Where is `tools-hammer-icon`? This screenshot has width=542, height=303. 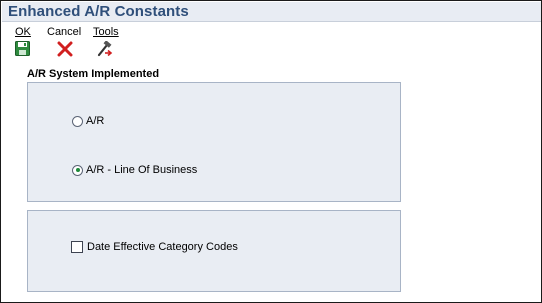
tools-hammer-icon is located at coordinates (104, 48).